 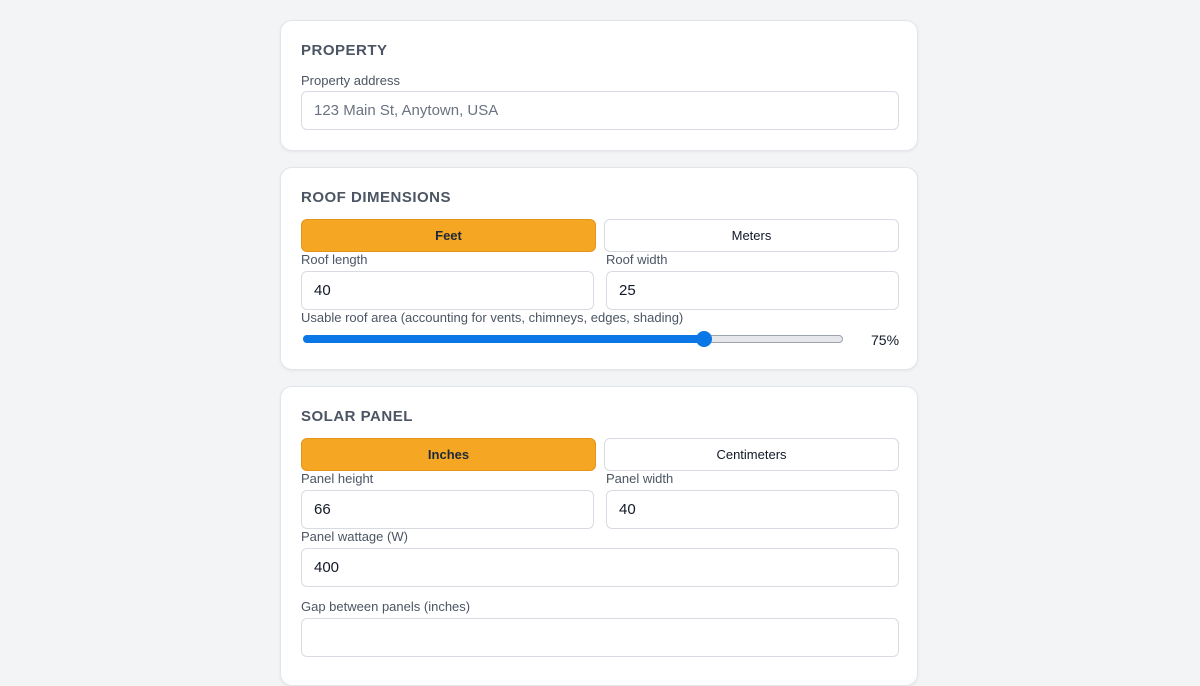 I want to click on panel-width-input, so click(x=752, y=509).